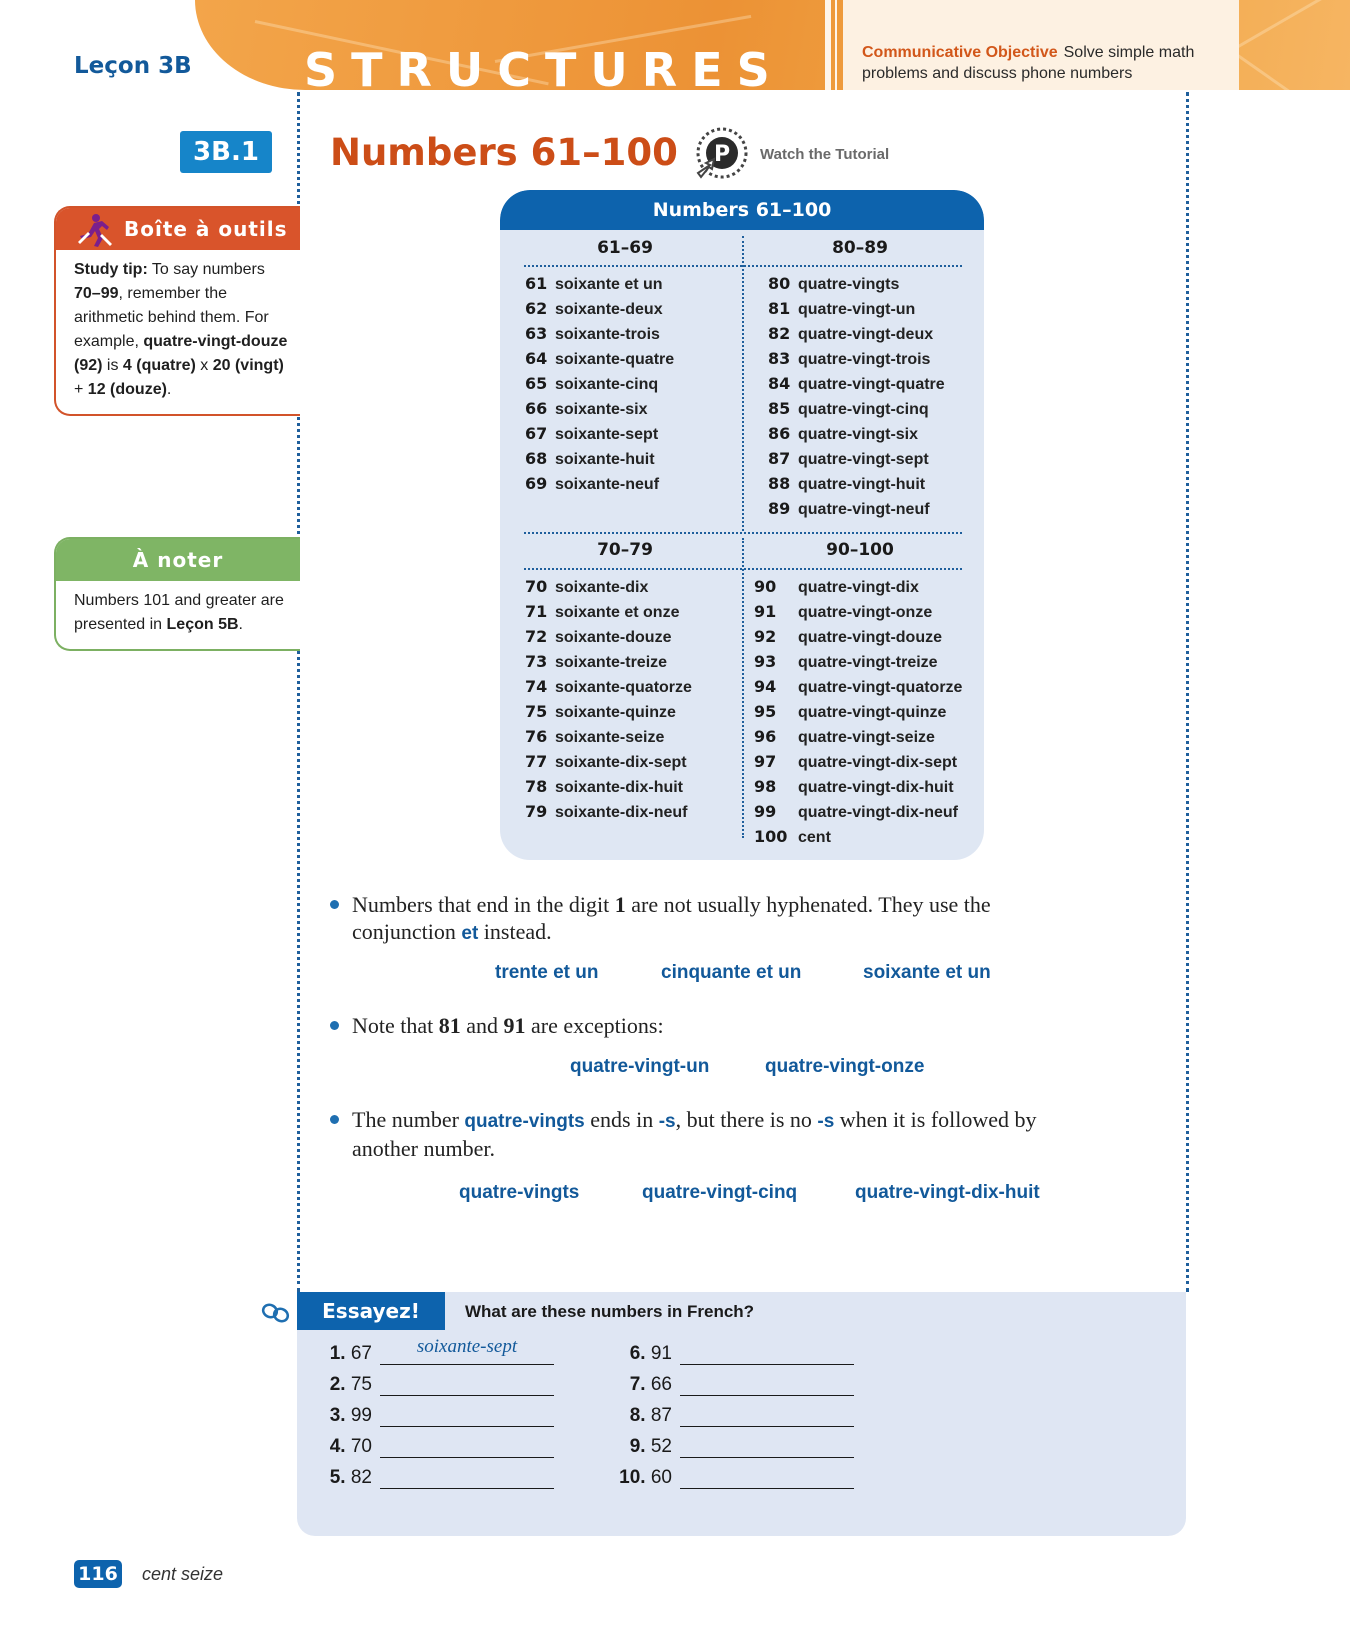 The height and width of the screenshot is (1631, 1350). I want to click on number-word: quatre-vingt-onze, so click(865, 612).